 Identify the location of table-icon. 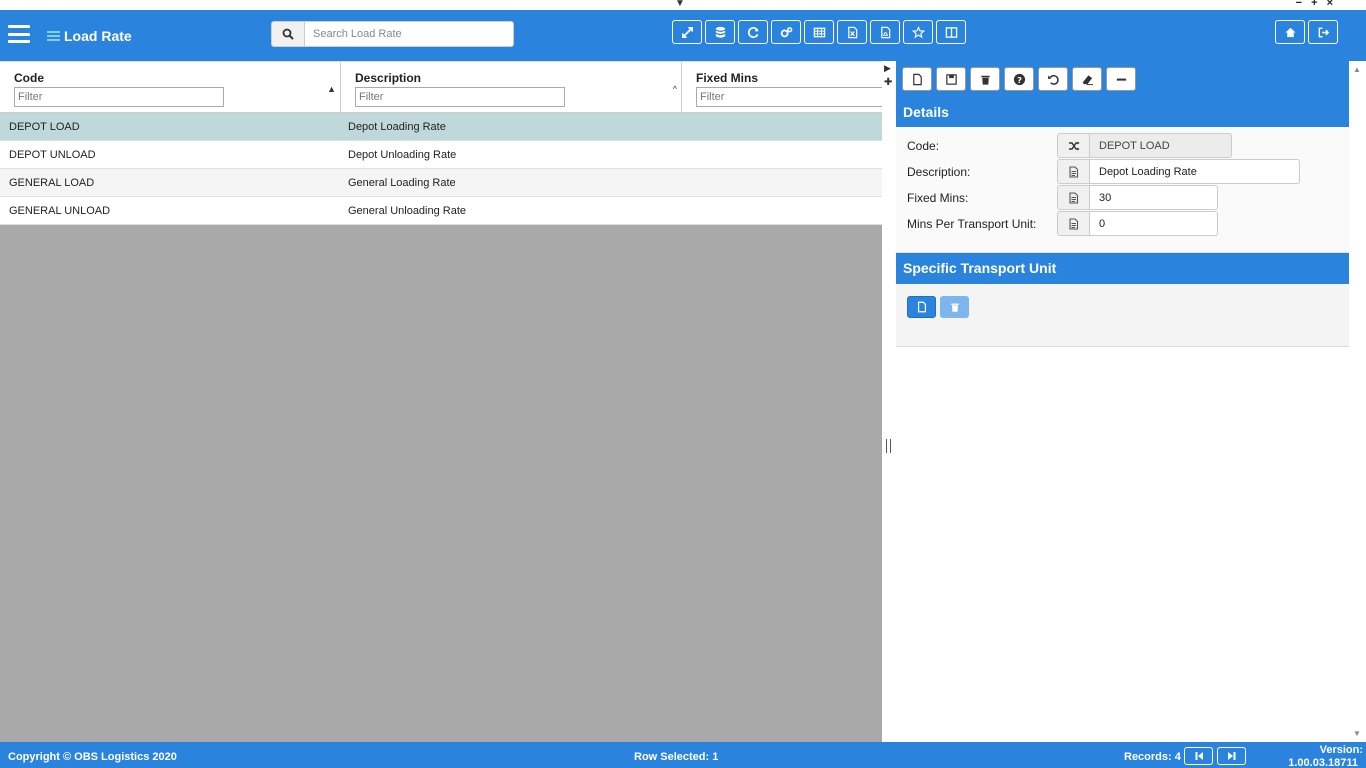
(819, 32).